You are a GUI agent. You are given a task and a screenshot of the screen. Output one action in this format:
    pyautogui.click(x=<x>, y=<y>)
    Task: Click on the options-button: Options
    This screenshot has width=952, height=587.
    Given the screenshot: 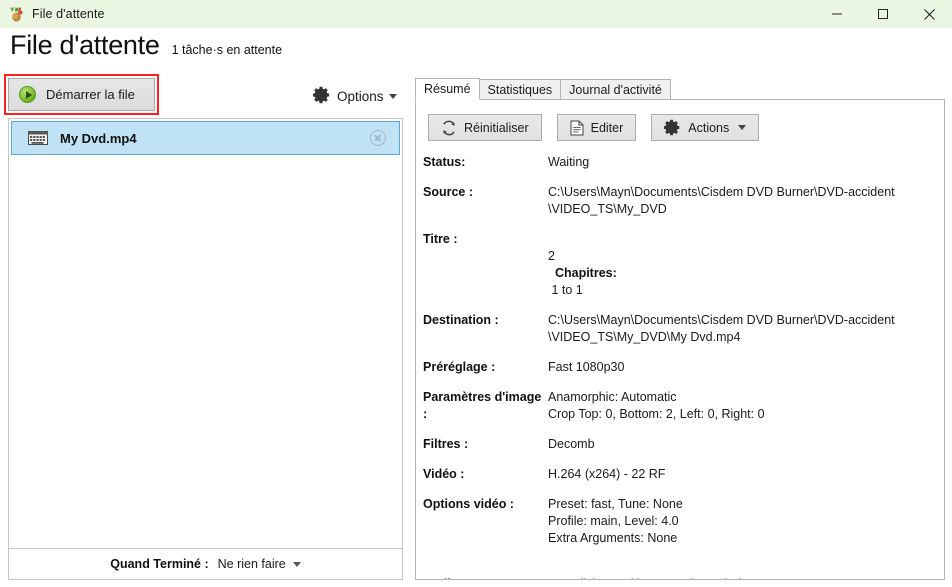 What is the action you would take?
    pyautogui.click(x=354, y=96)
    